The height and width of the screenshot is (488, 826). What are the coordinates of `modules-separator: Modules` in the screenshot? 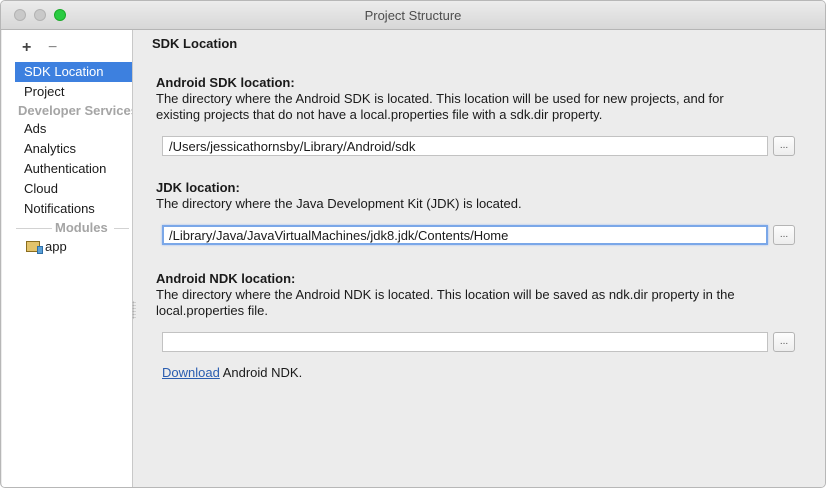 It's located at (67, 228).